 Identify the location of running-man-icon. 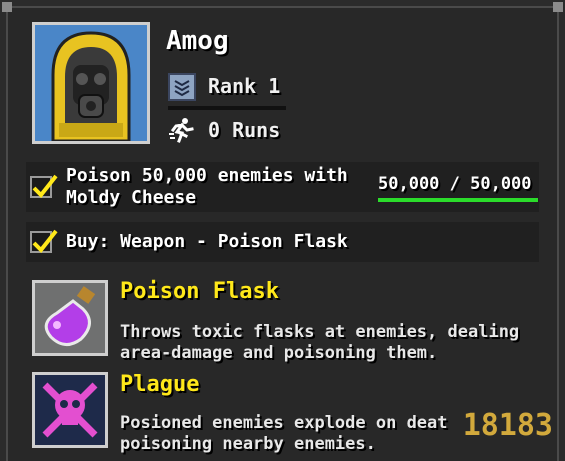
(182, 130).